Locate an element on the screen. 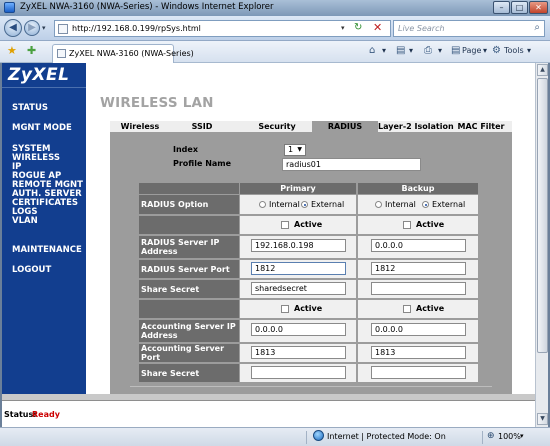 The width and height of the screenshot is (550, 446). page-menu-icon: ▤ is located at coordinates (455, 50).